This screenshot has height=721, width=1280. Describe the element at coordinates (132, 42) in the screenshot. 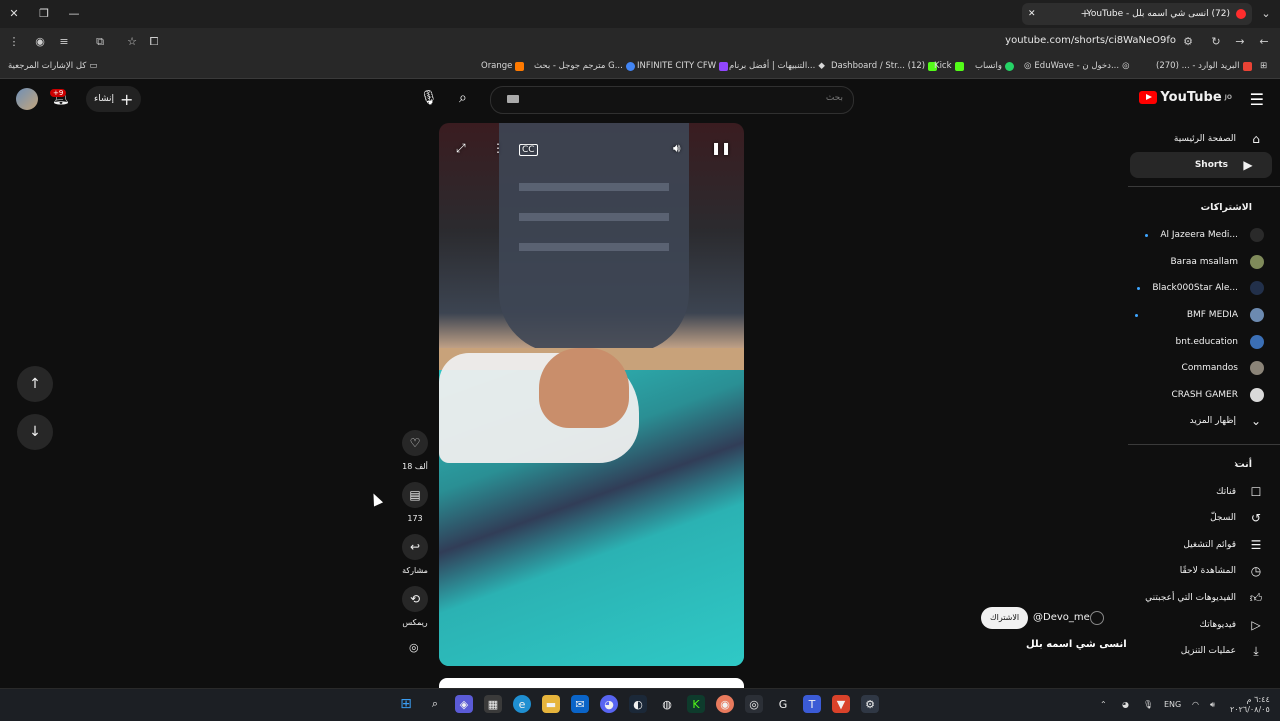

I see `bookmark-star-icon: ☆` at that location.